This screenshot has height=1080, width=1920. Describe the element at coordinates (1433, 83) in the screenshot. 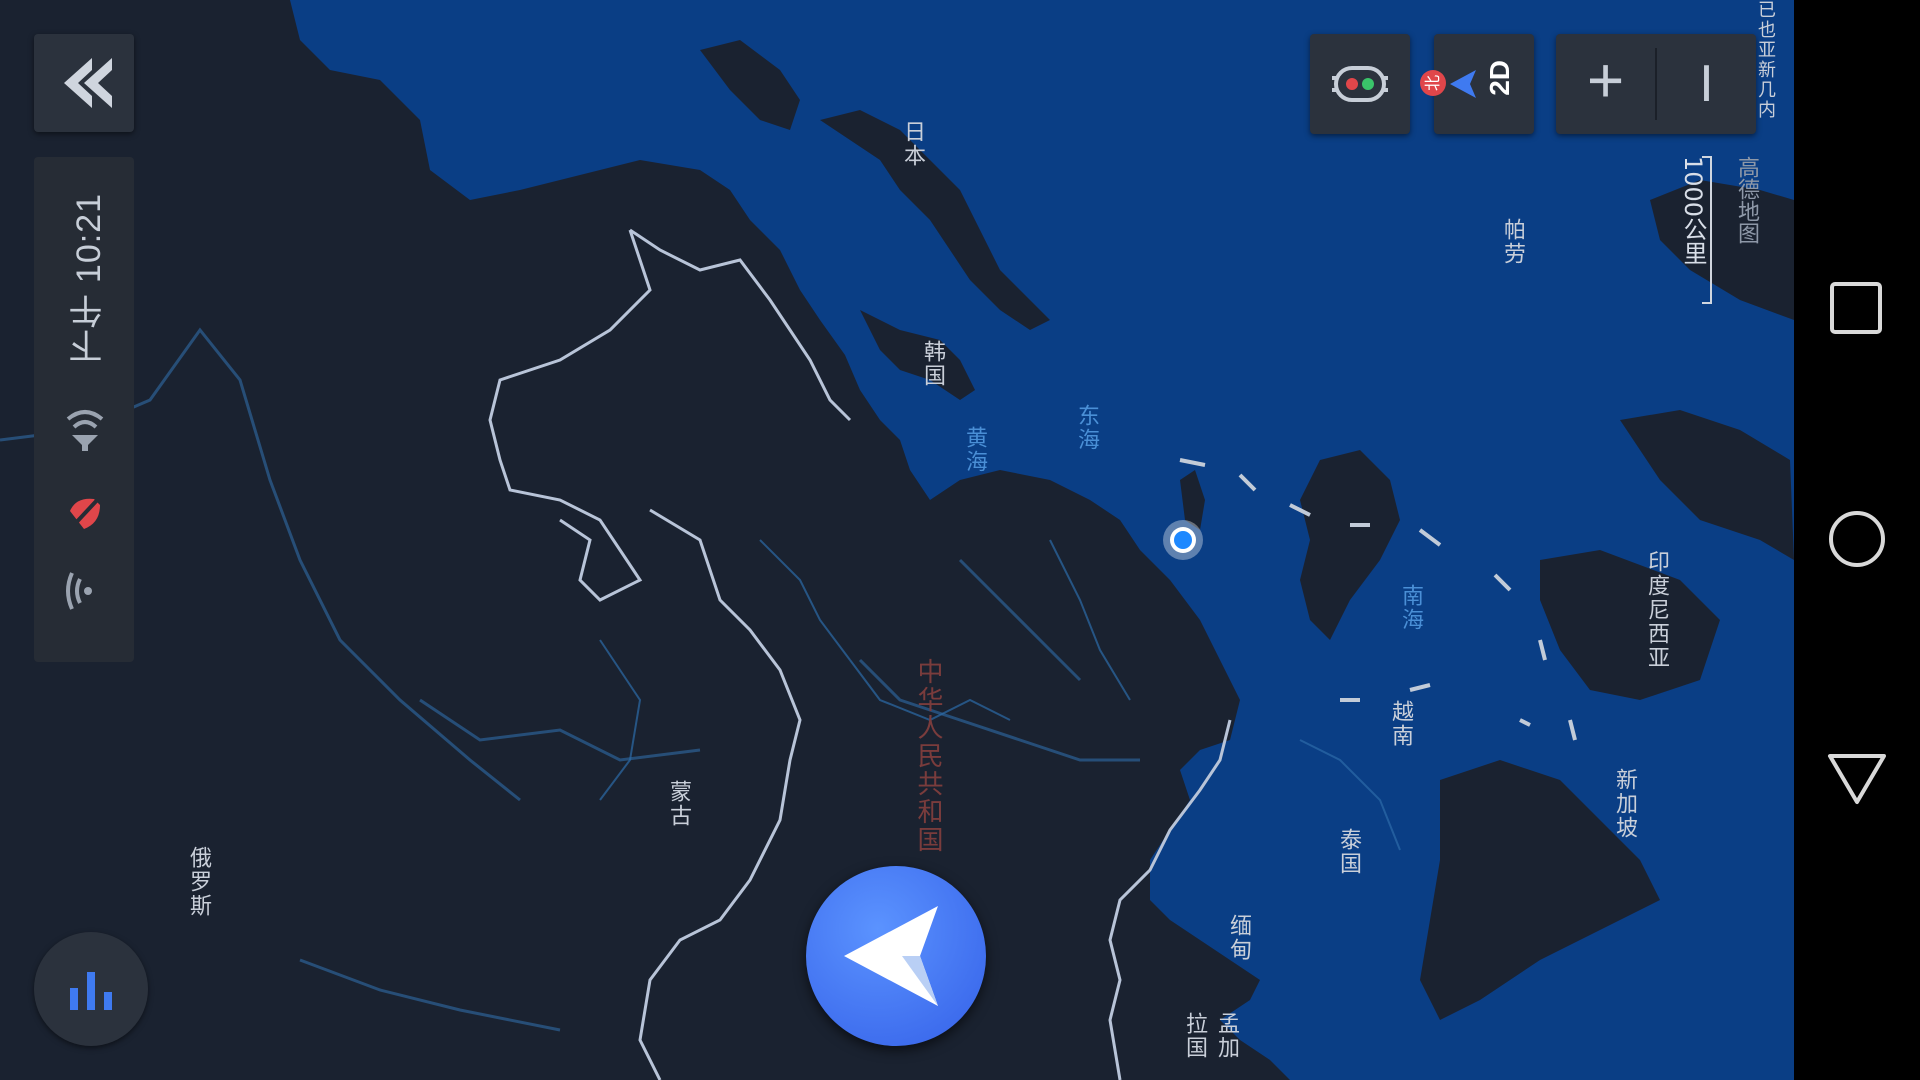

I see `compass-north-badge: 北` at that location.